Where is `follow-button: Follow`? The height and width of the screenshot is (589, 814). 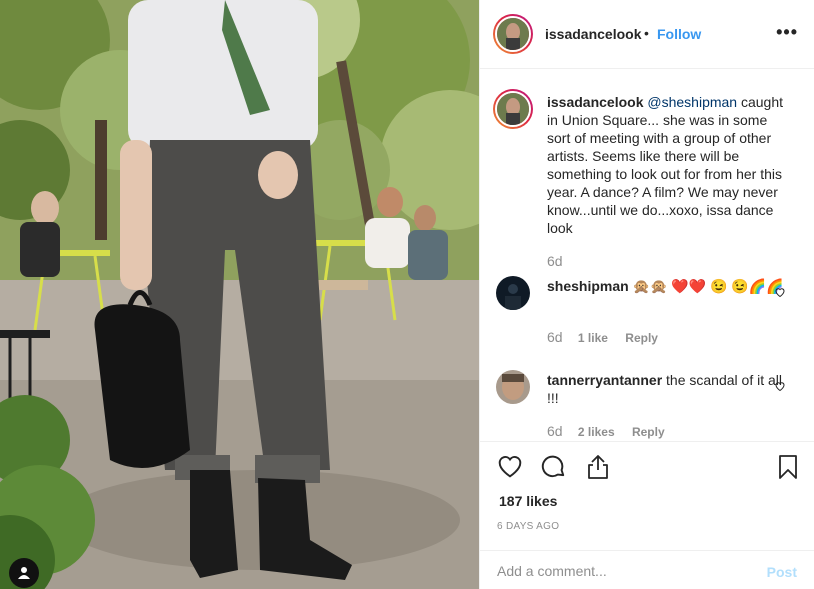
follow-button: Follow is located at coordinates (679, 34).